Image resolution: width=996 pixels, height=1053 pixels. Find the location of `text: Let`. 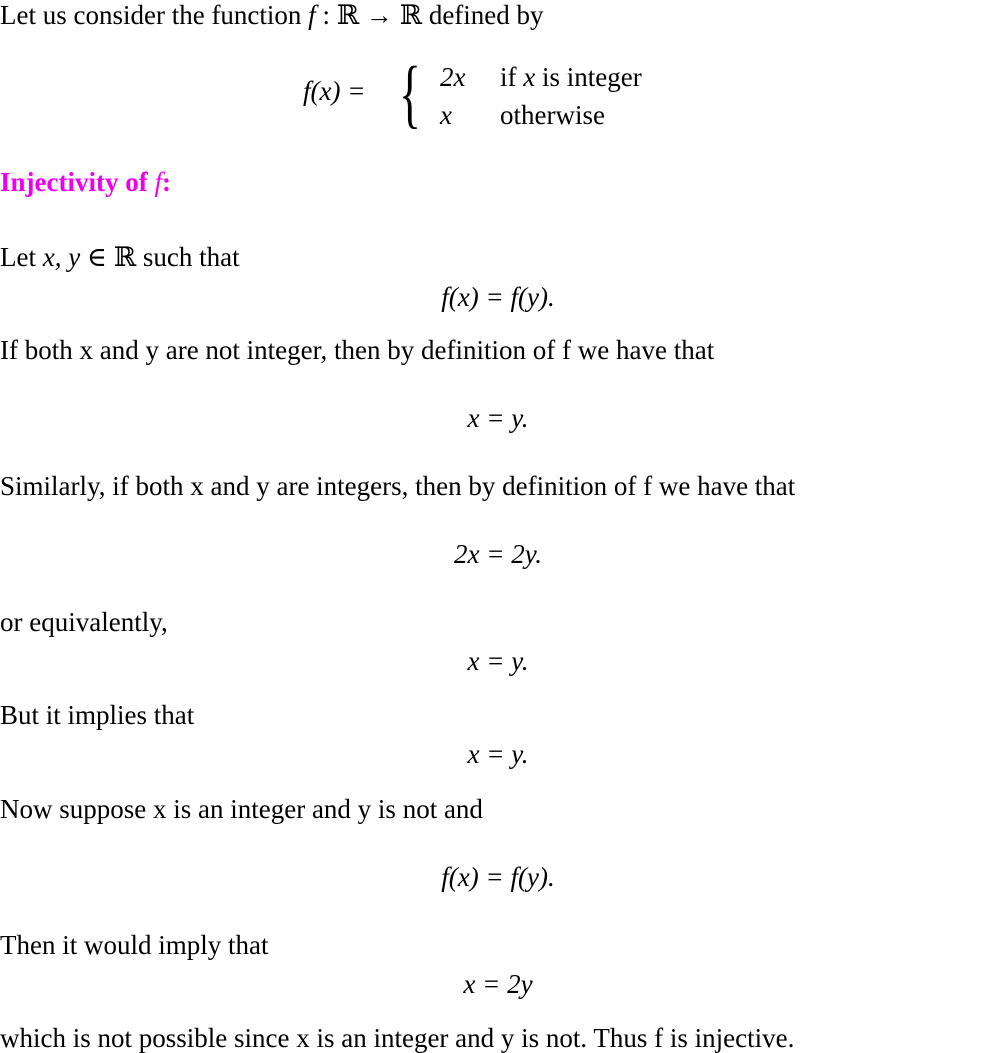

text: Let is located at coordinates (21, 257).